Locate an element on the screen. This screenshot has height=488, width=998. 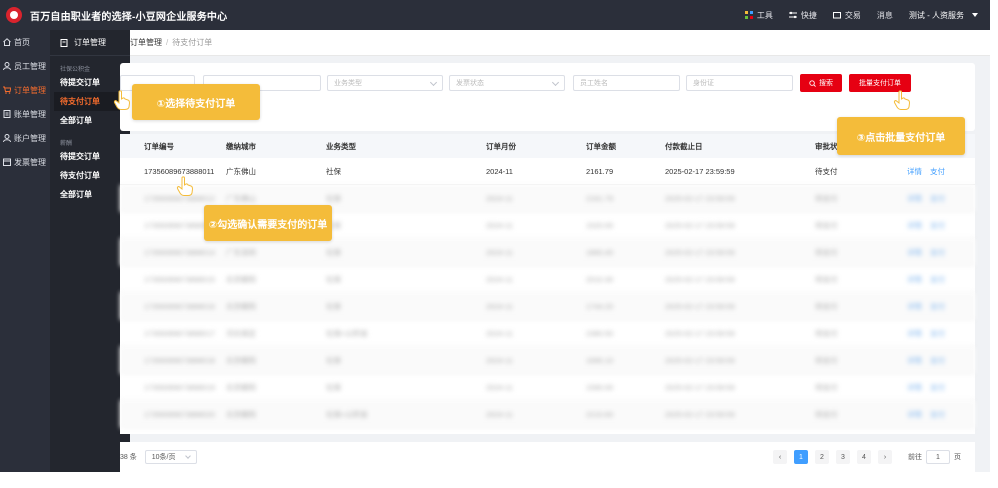
submenu-item-salary-all-orders: 全部订单 is located at coordinates (90, 194).